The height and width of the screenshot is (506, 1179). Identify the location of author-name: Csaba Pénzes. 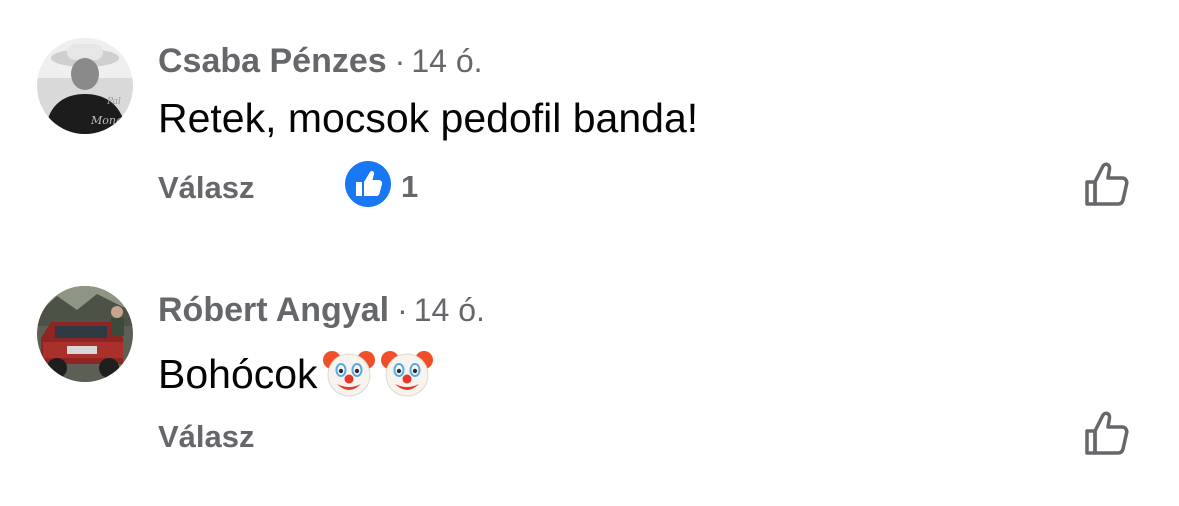
(272, 61).